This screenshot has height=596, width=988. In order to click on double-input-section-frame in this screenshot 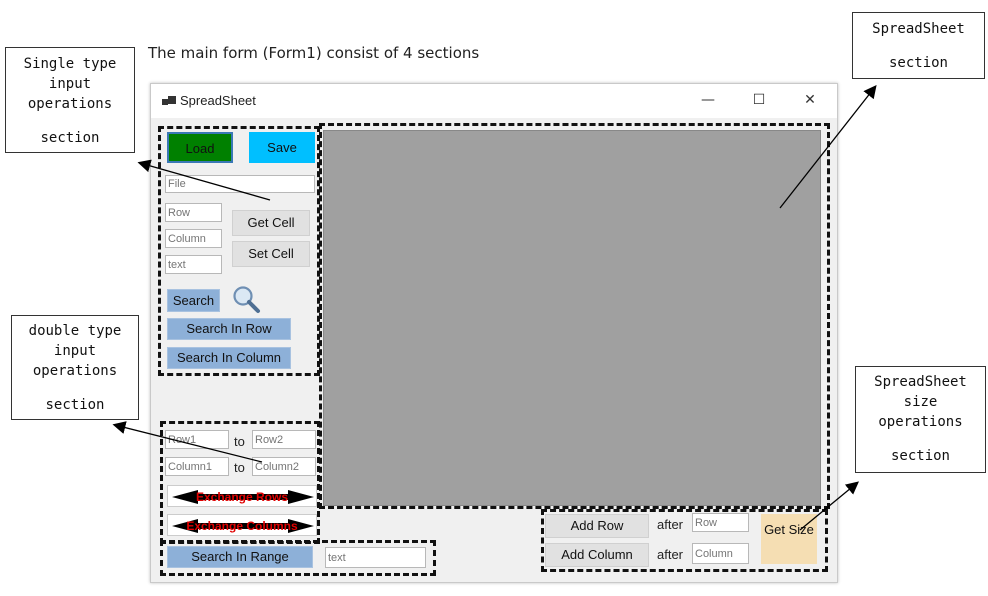, I will do `click(240, 482)`.